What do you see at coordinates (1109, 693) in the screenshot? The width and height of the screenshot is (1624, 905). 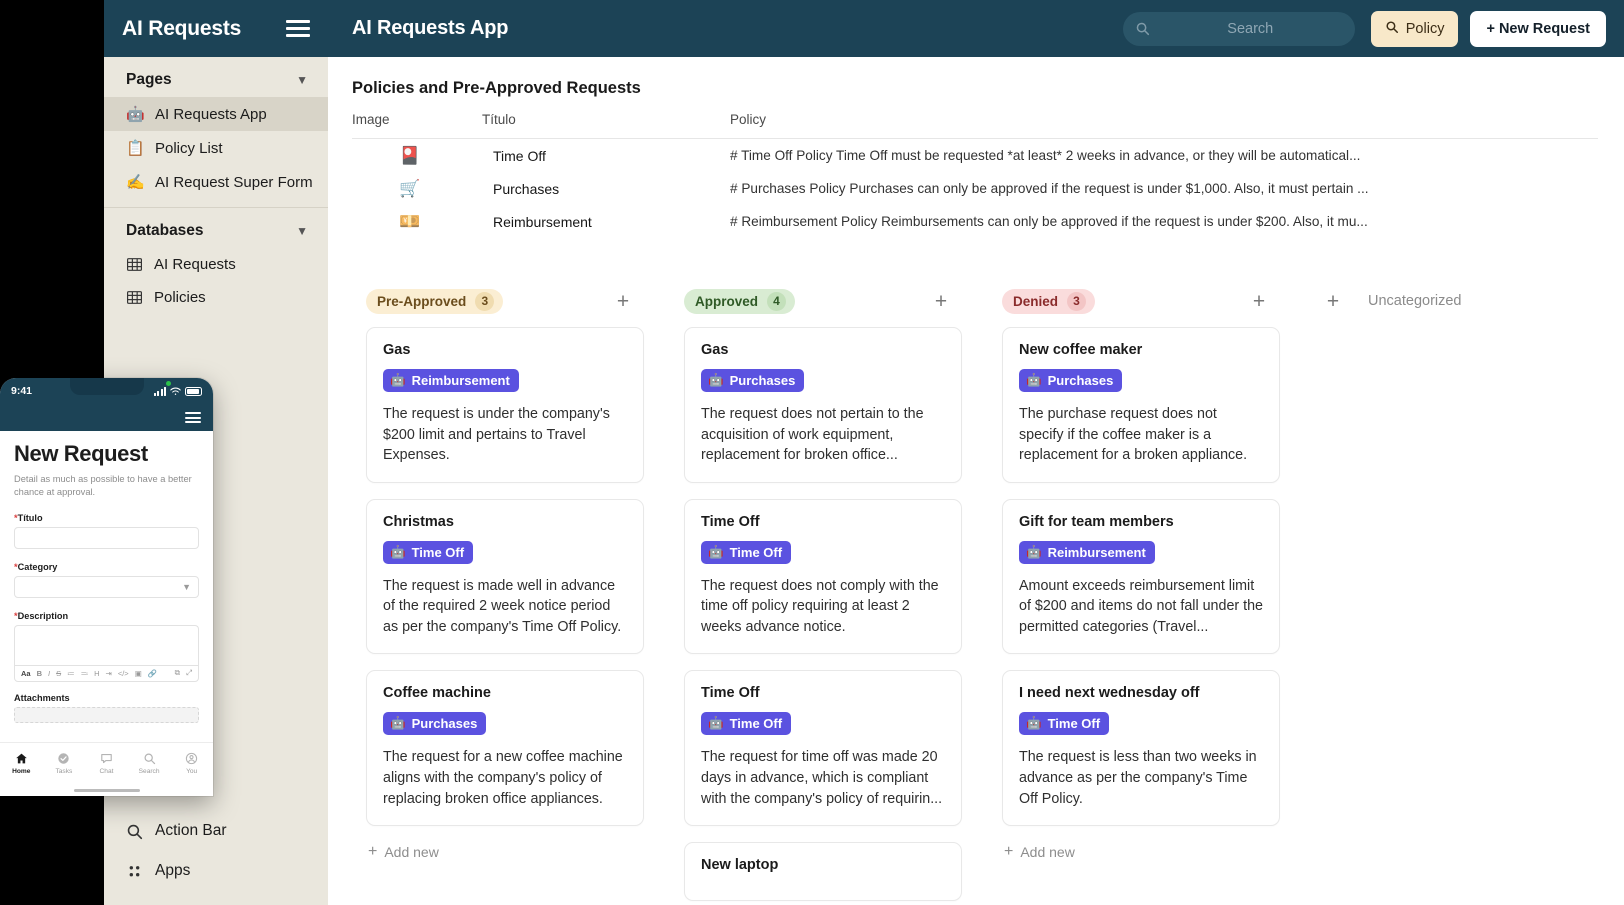 I see `card-title: I need next wednesday off` at bounding box center [1109, 693].